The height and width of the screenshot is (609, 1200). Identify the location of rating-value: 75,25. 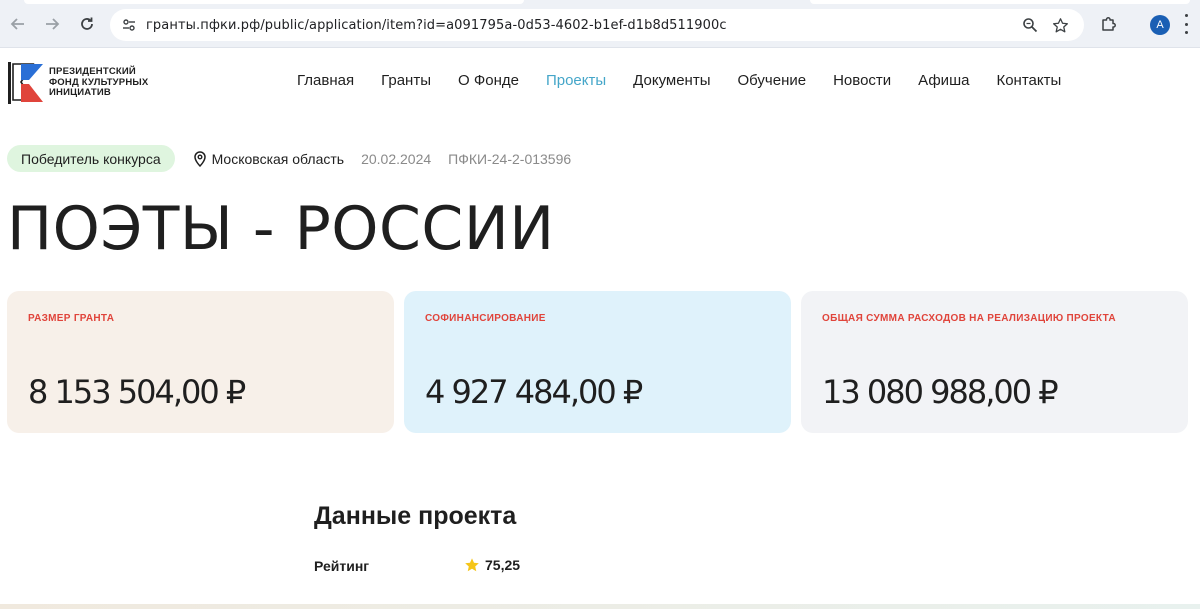
(503, 565).